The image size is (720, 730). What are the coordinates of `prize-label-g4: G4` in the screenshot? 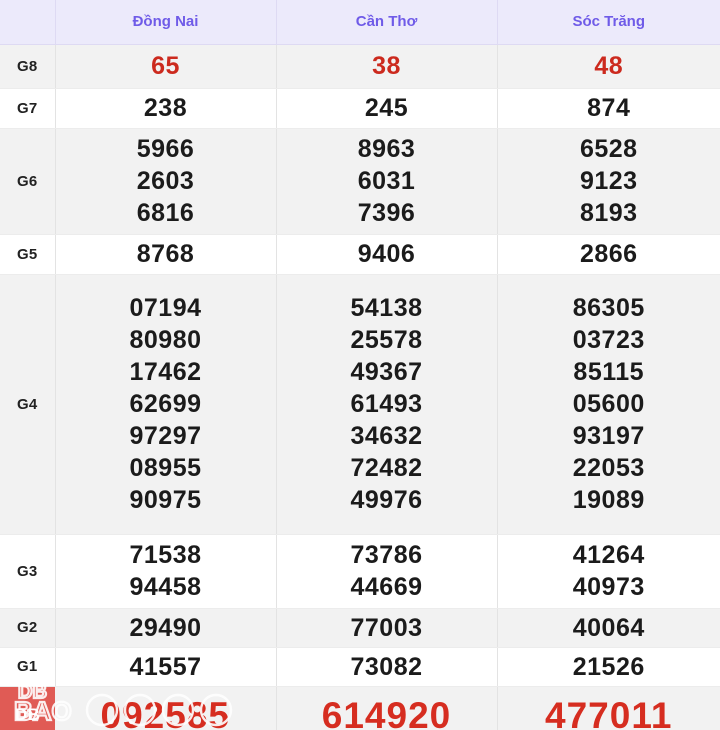 It's located at (28, 404).